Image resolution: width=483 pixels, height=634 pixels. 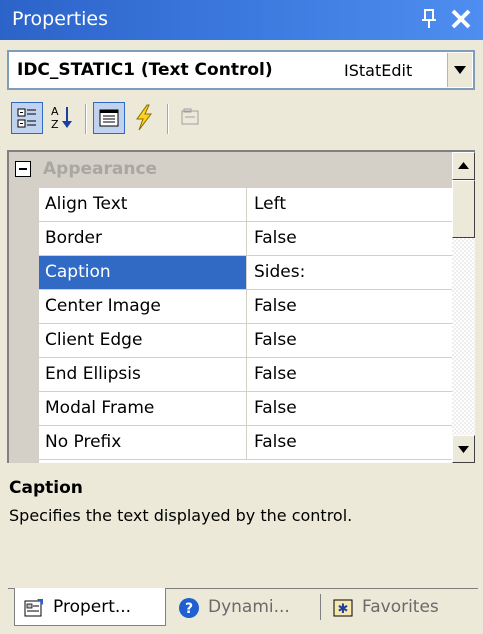 What do you see at coordinates (100, 169) in the screenshot?
I see `category-label: Appearance` at bounding box center [100, 169].